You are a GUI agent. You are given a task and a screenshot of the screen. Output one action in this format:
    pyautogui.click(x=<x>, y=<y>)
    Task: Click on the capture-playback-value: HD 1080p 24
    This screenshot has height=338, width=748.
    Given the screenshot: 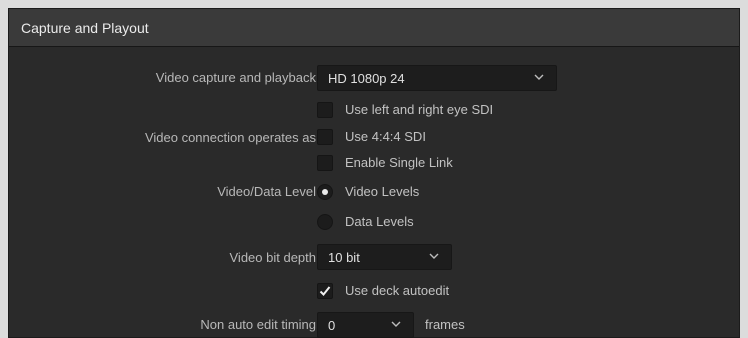 What is the action you would take?
    pyautogui.click(x=366, y=78)
    